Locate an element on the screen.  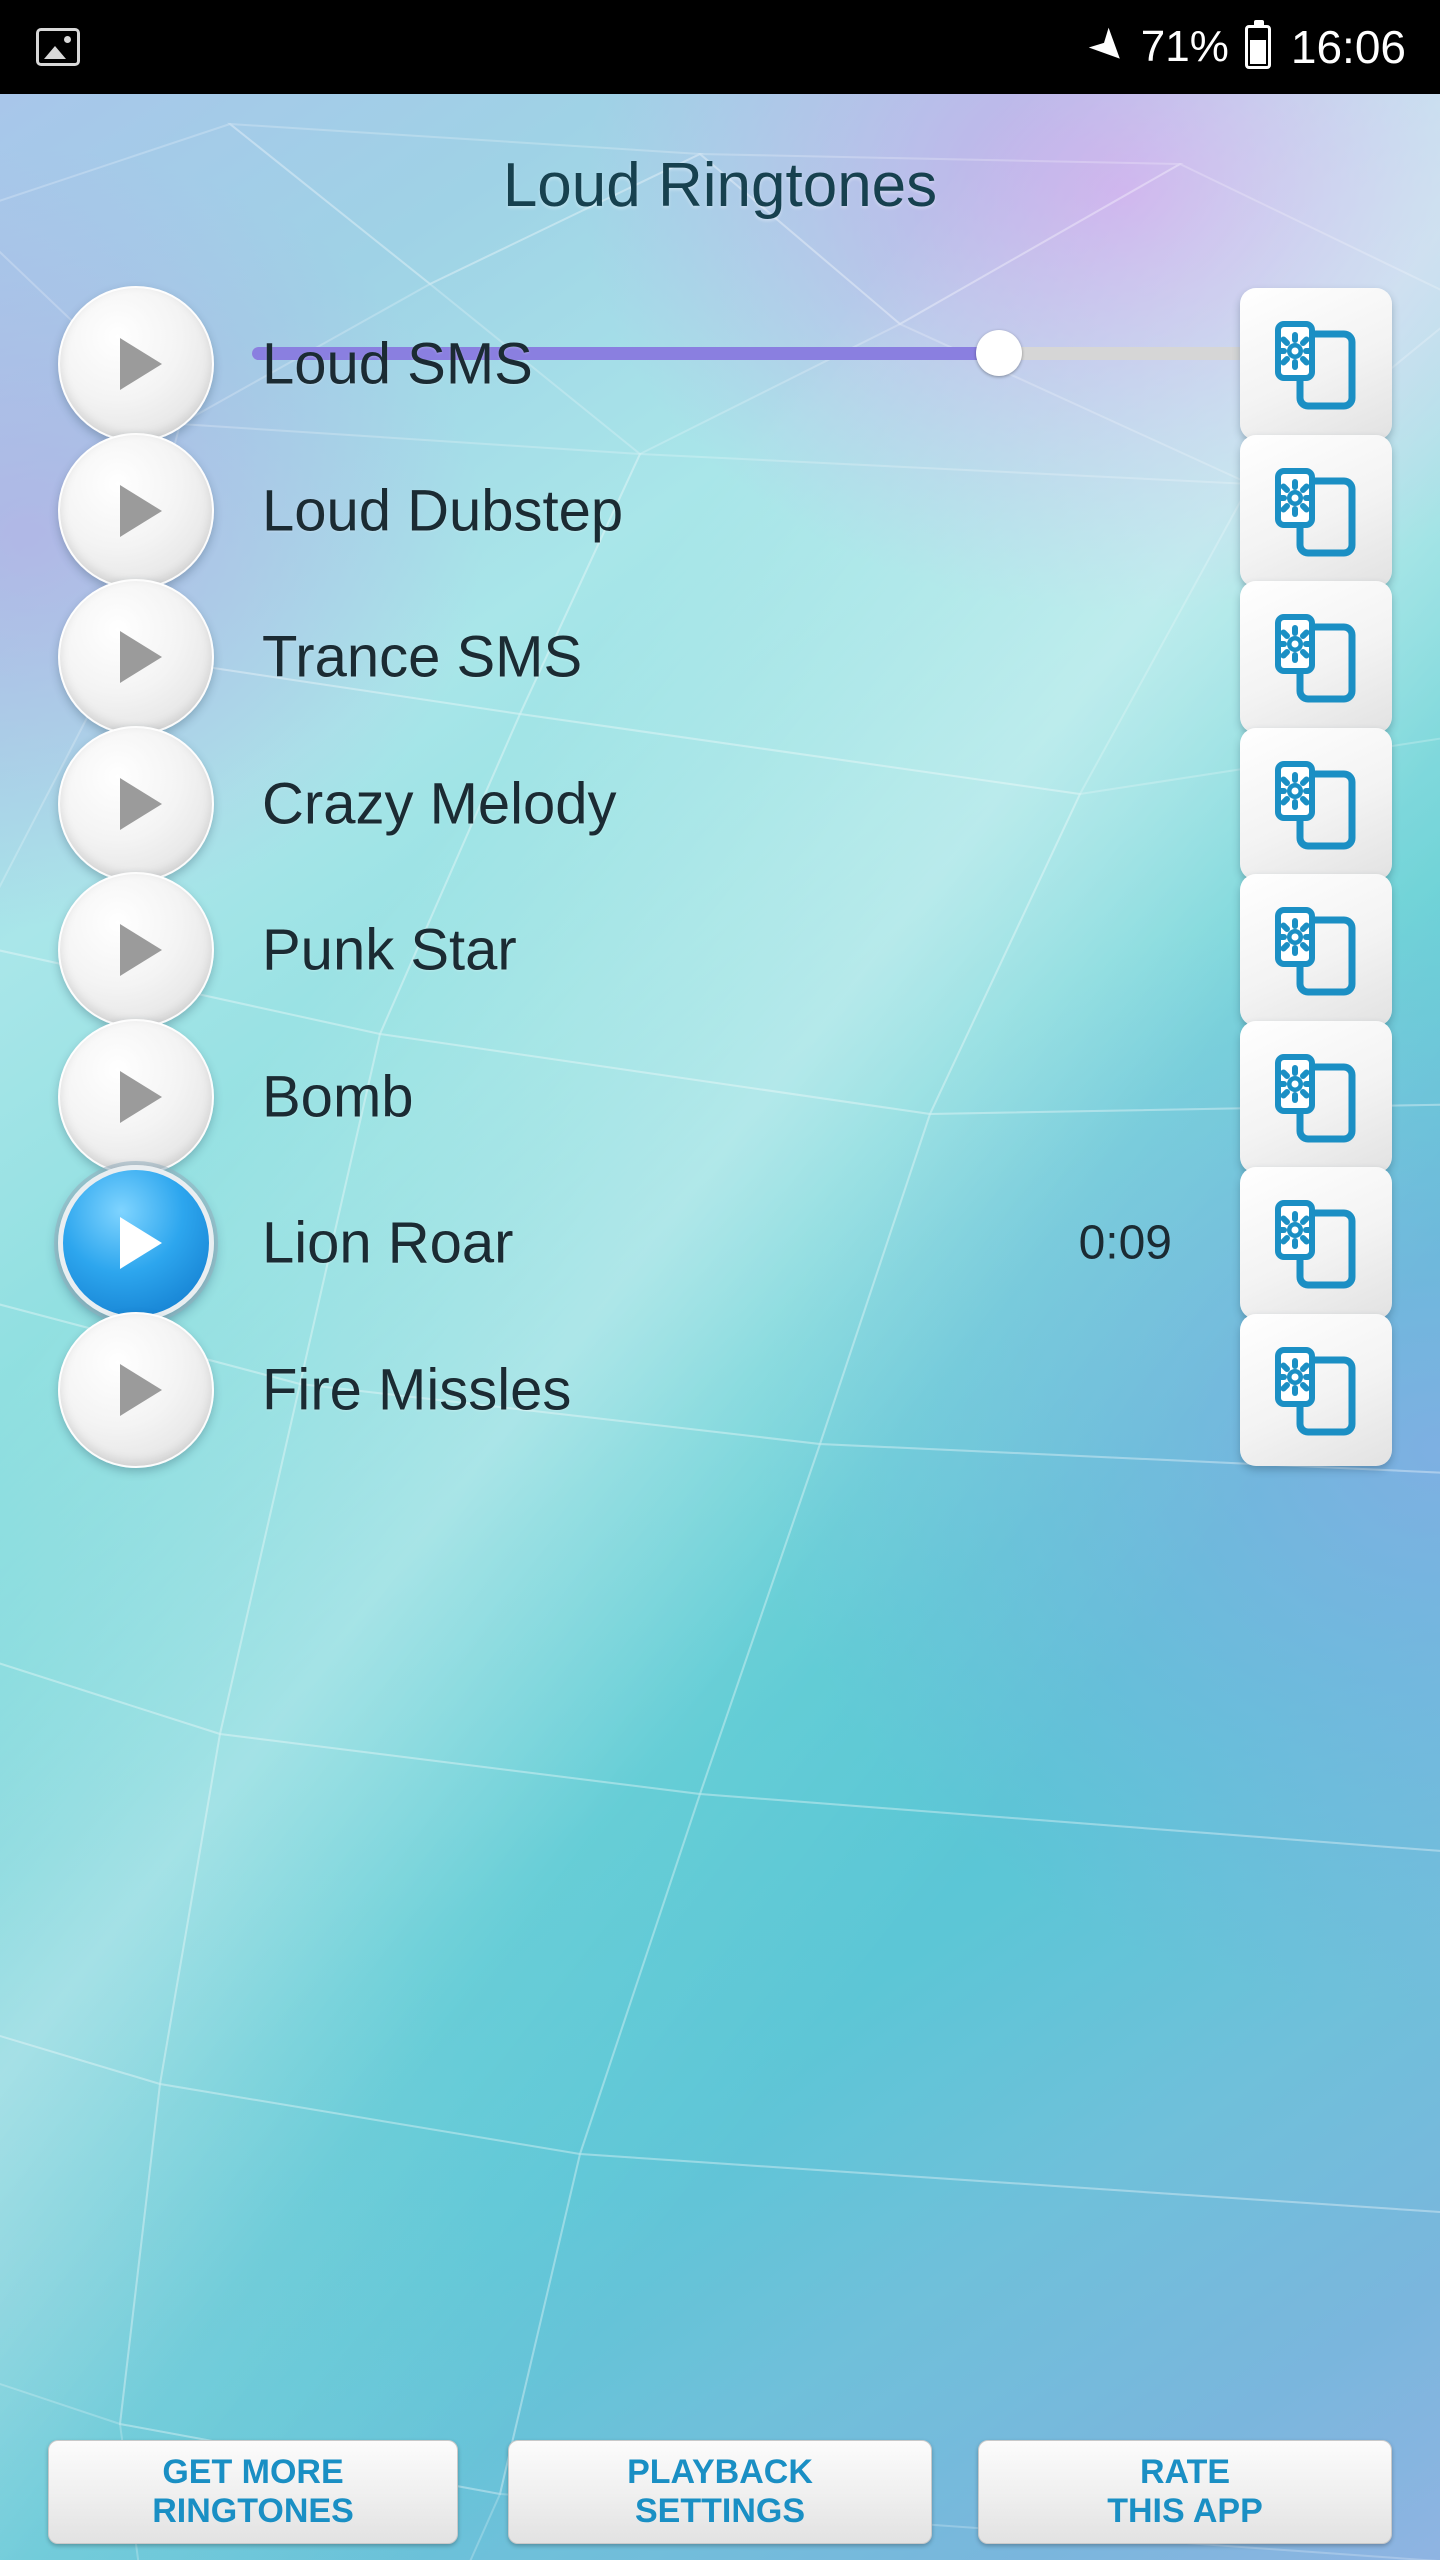
ringtone-name: Crazy Melody is located at coordinates (439, 803).